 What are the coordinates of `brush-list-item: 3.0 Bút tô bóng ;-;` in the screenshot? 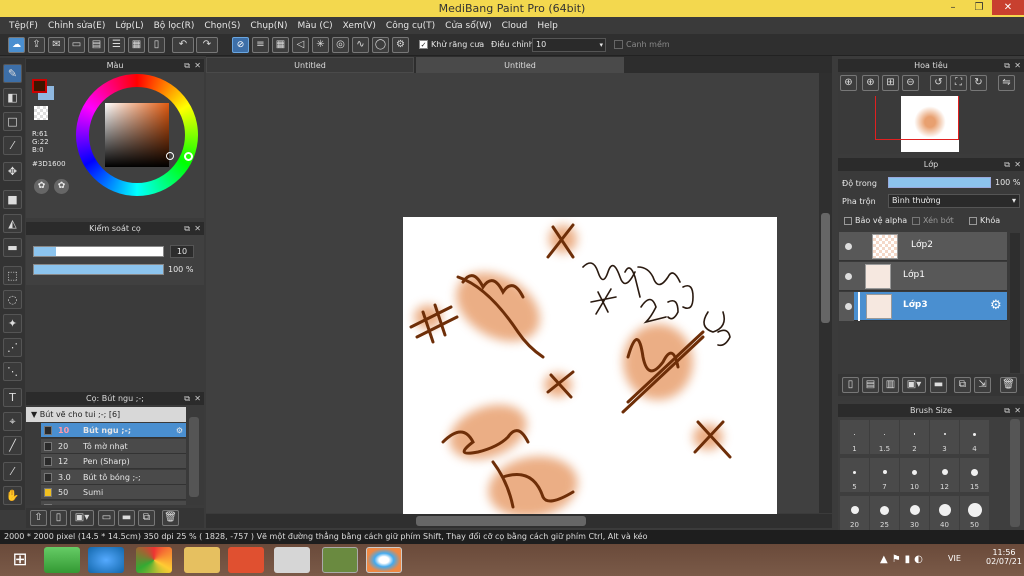 It's located at (113, 477).